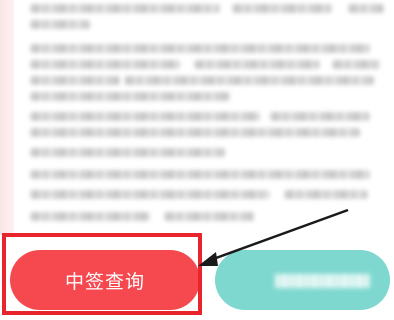 The image size is (394, 320). I want to click on secondary-action-button, so click(302, 280).